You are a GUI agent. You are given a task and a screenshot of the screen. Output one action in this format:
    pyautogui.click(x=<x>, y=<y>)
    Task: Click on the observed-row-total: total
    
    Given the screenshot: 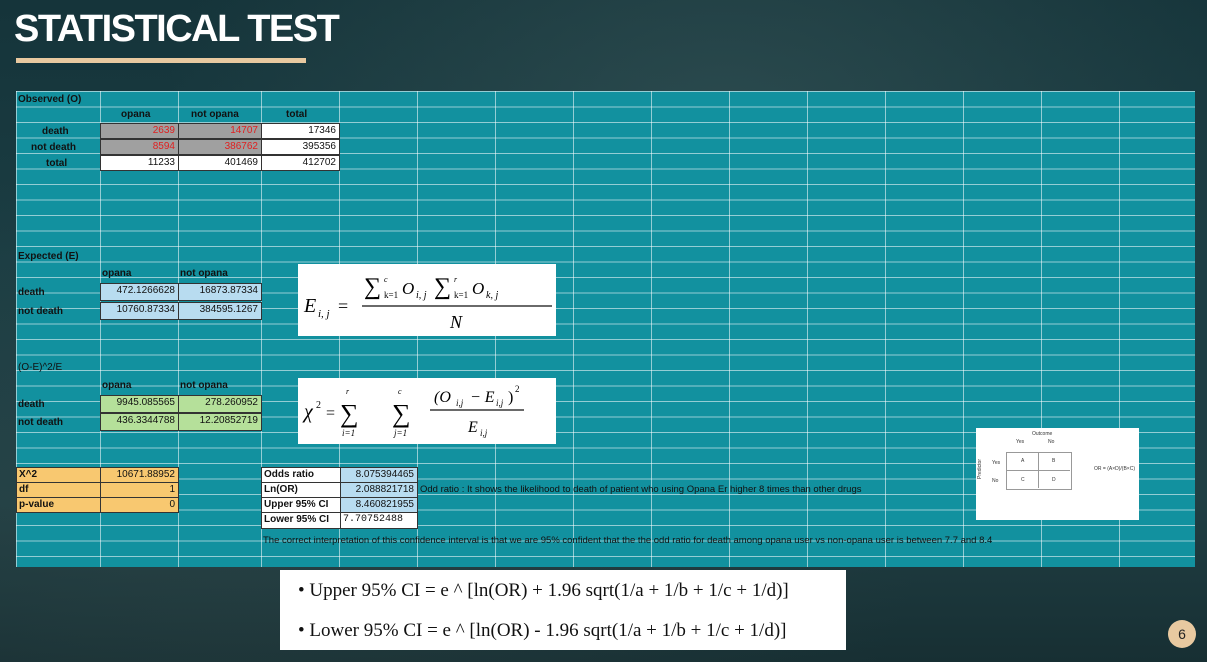 What is the action you would take?
    pyautogui.click(x=57, y=163)
    